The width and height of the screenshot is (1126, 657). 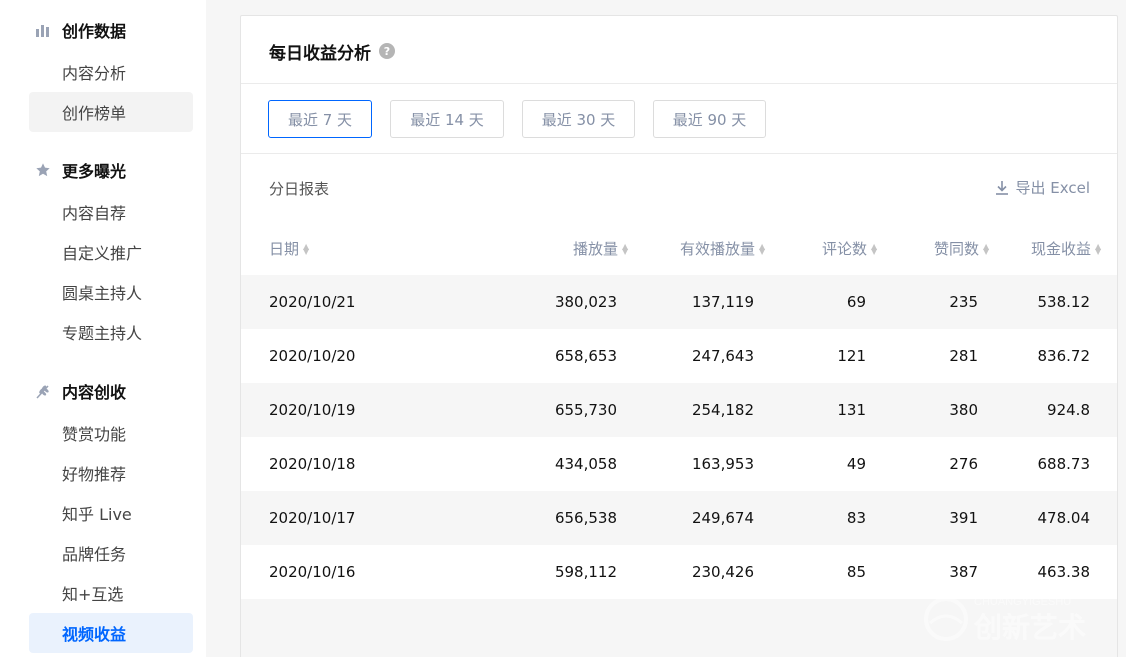 I want to click on cell-valid-plays: 137,119, so click(x=722, y=302).